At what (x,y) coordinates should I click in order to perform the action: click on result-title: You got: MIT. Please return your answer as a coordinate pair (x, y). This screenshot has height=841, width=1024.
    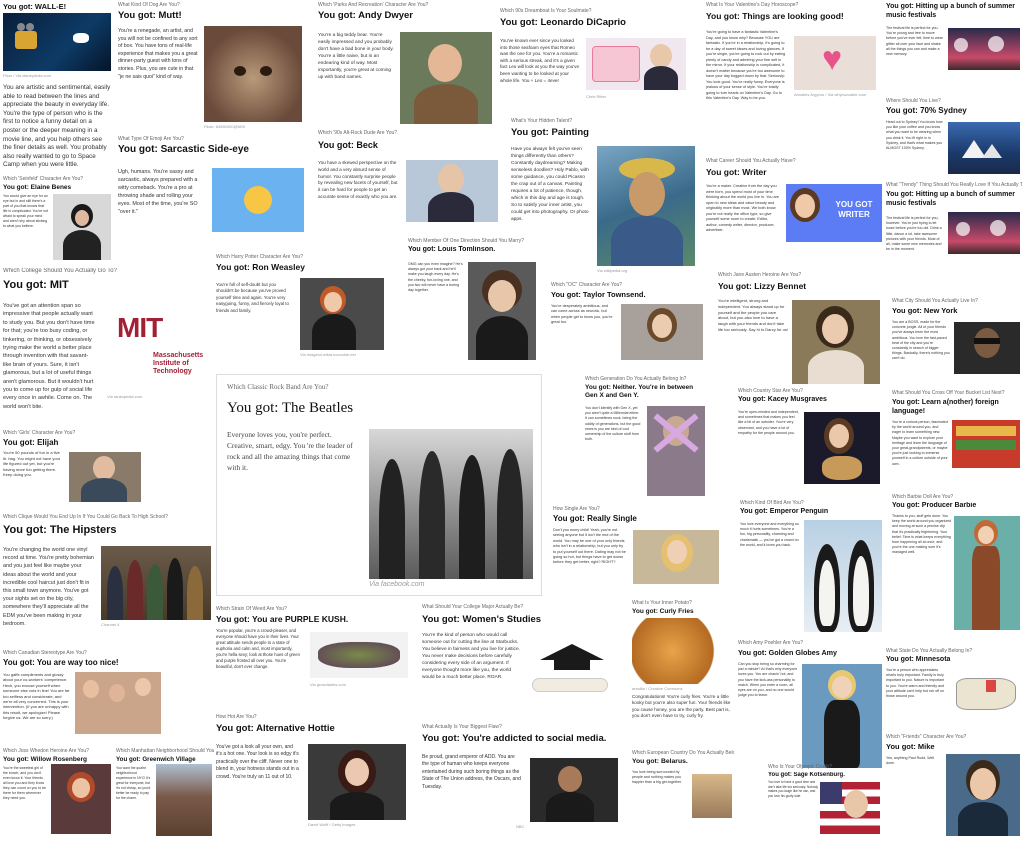
    Looking at the image, I should click on (36, 285).